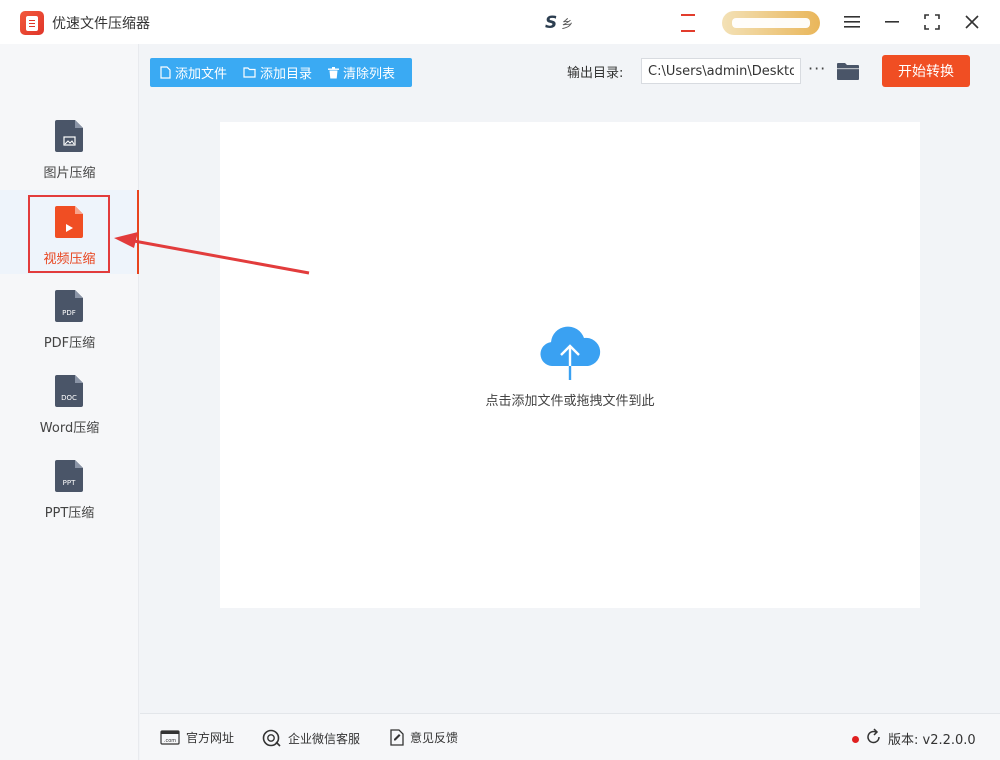 The image size is (1000, 760). I want to click on doc-file-icon: DOC, so click(69, 391).